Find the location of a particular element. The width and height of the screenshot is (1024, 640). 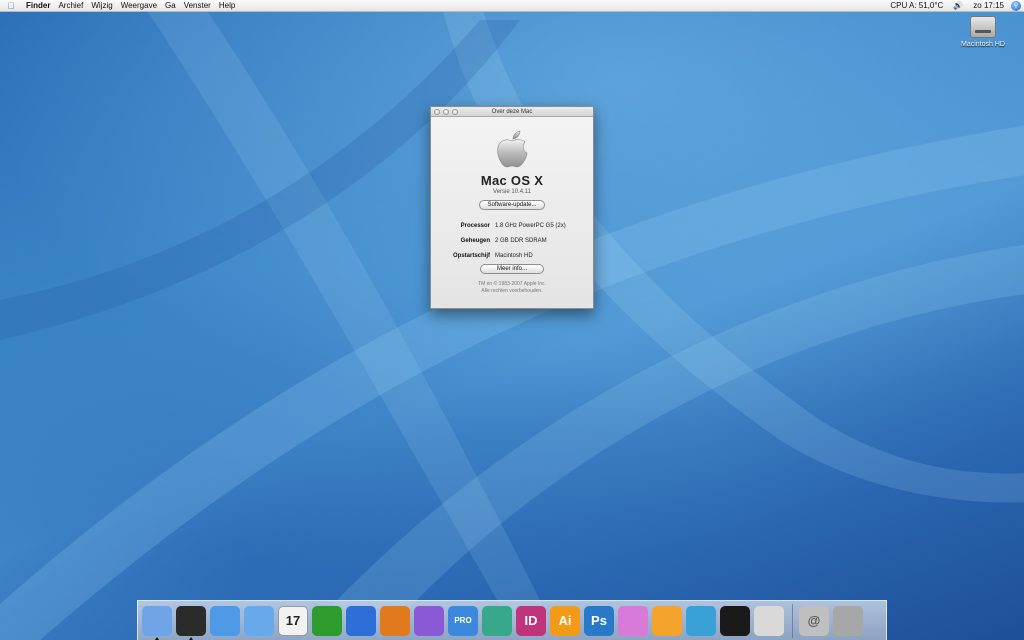

spec-row-processor: Processor 1.8 GHz PowerPC G5 (2x) is located at coordinates (512, 225).